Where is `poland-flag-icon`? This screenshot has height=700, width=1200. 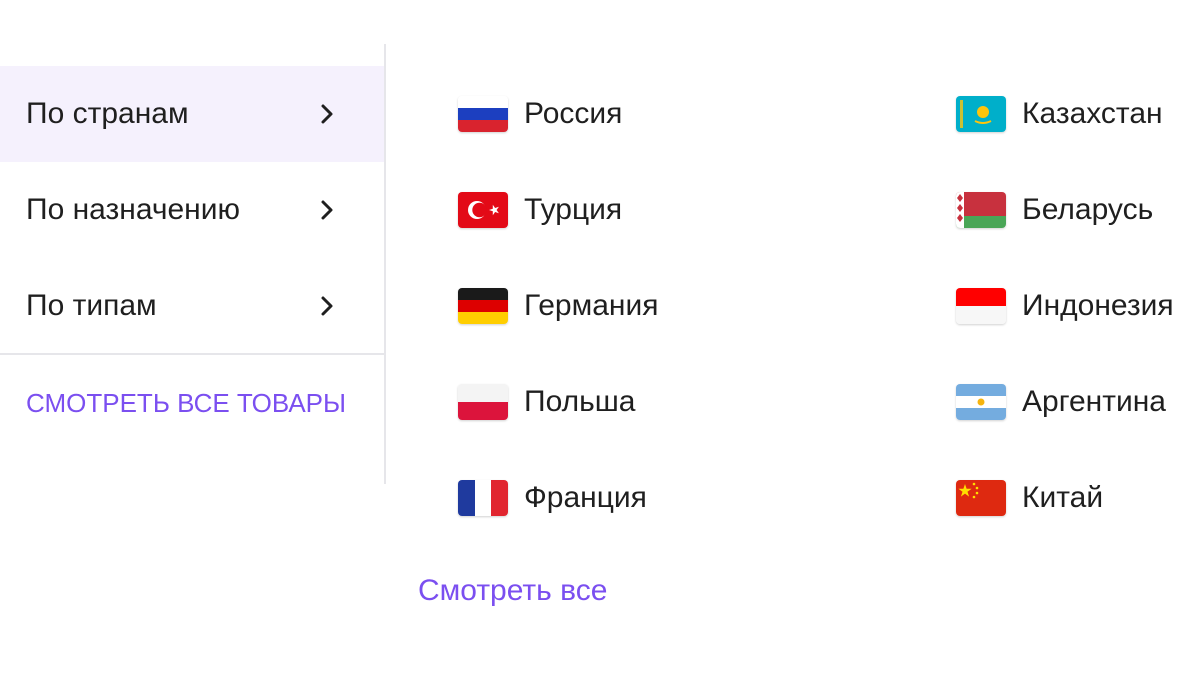 poland-flag-icon is located at coordinates (483, 402).